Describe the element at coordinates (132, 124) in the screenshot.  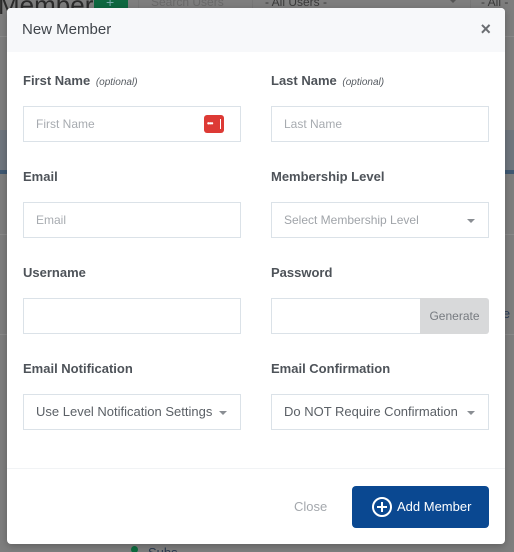
I see `first-name-input: First Name •••` at that location.